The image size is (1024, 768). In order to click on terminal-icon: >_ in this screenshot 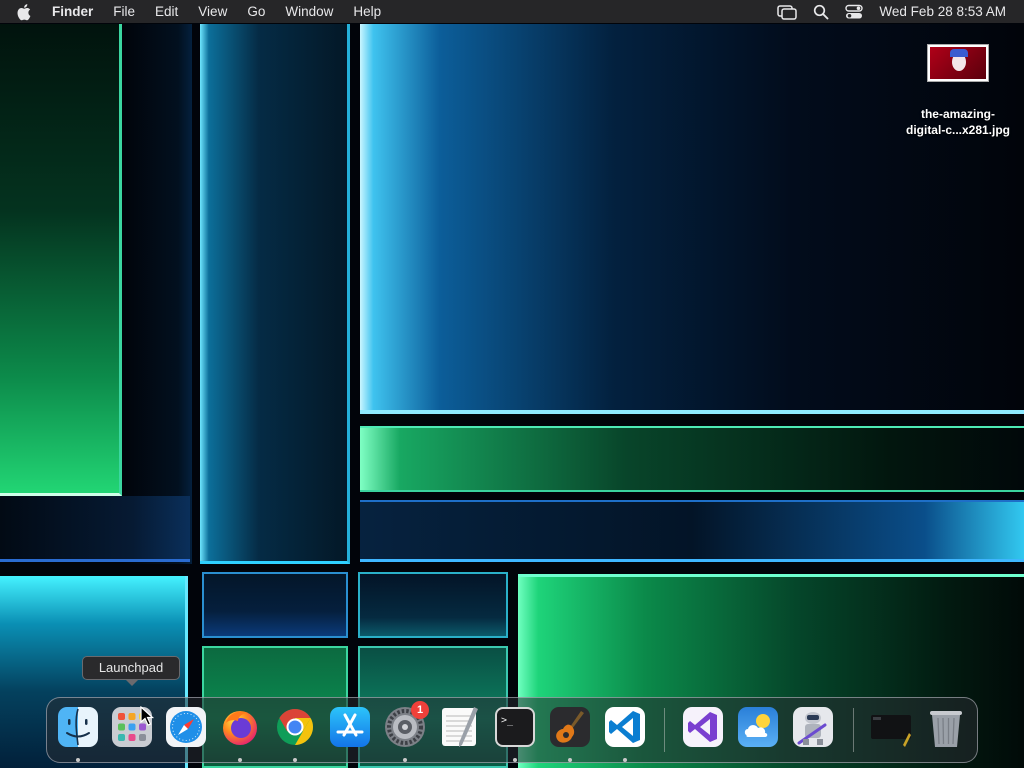, I will do `click(515, 727)`.